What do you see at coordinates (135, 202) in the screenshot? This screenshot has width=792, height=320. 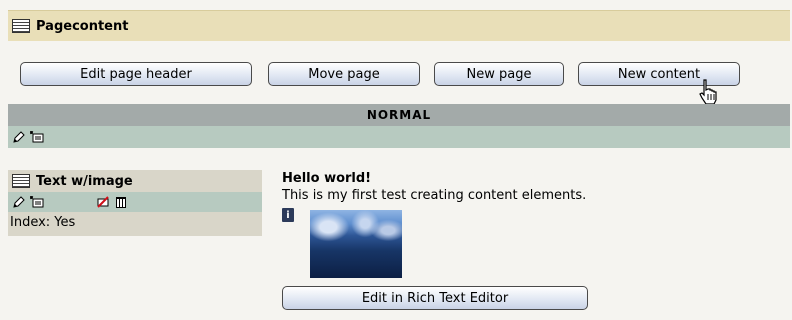 I see `content-element-toolbar` at bounding box center [135, 202].